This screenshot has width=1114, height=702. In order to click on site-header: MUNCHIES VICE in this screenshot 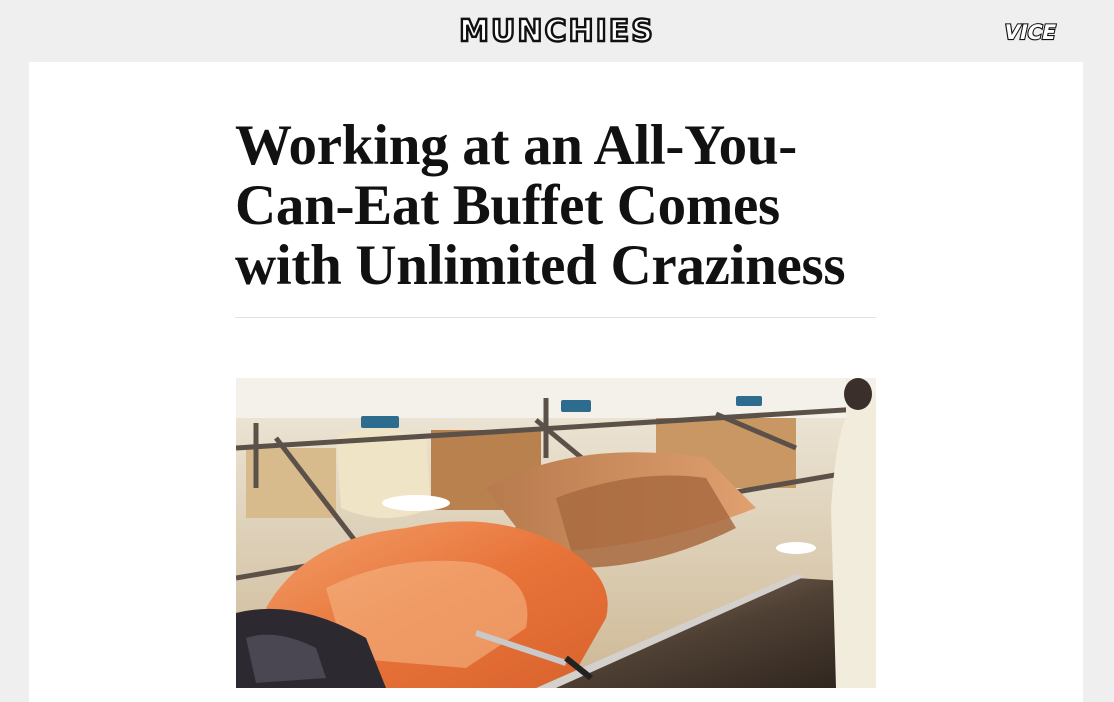, I will do `click(557, 31)`.